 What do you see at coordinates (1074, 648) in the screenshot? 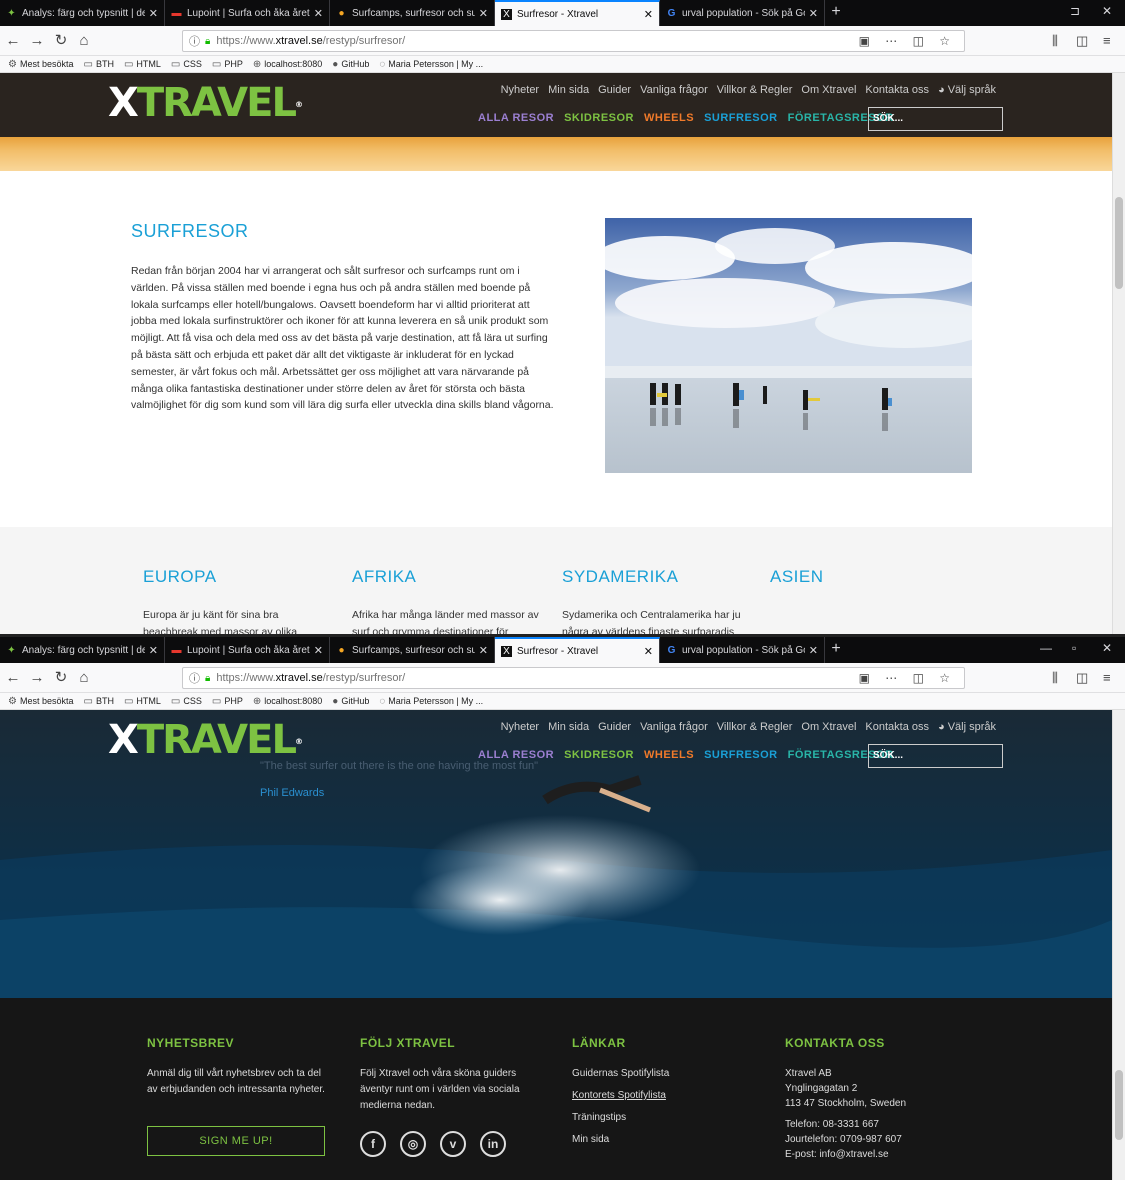
I see `maximize-icon: ▫` at bounding box center [1074, 648].